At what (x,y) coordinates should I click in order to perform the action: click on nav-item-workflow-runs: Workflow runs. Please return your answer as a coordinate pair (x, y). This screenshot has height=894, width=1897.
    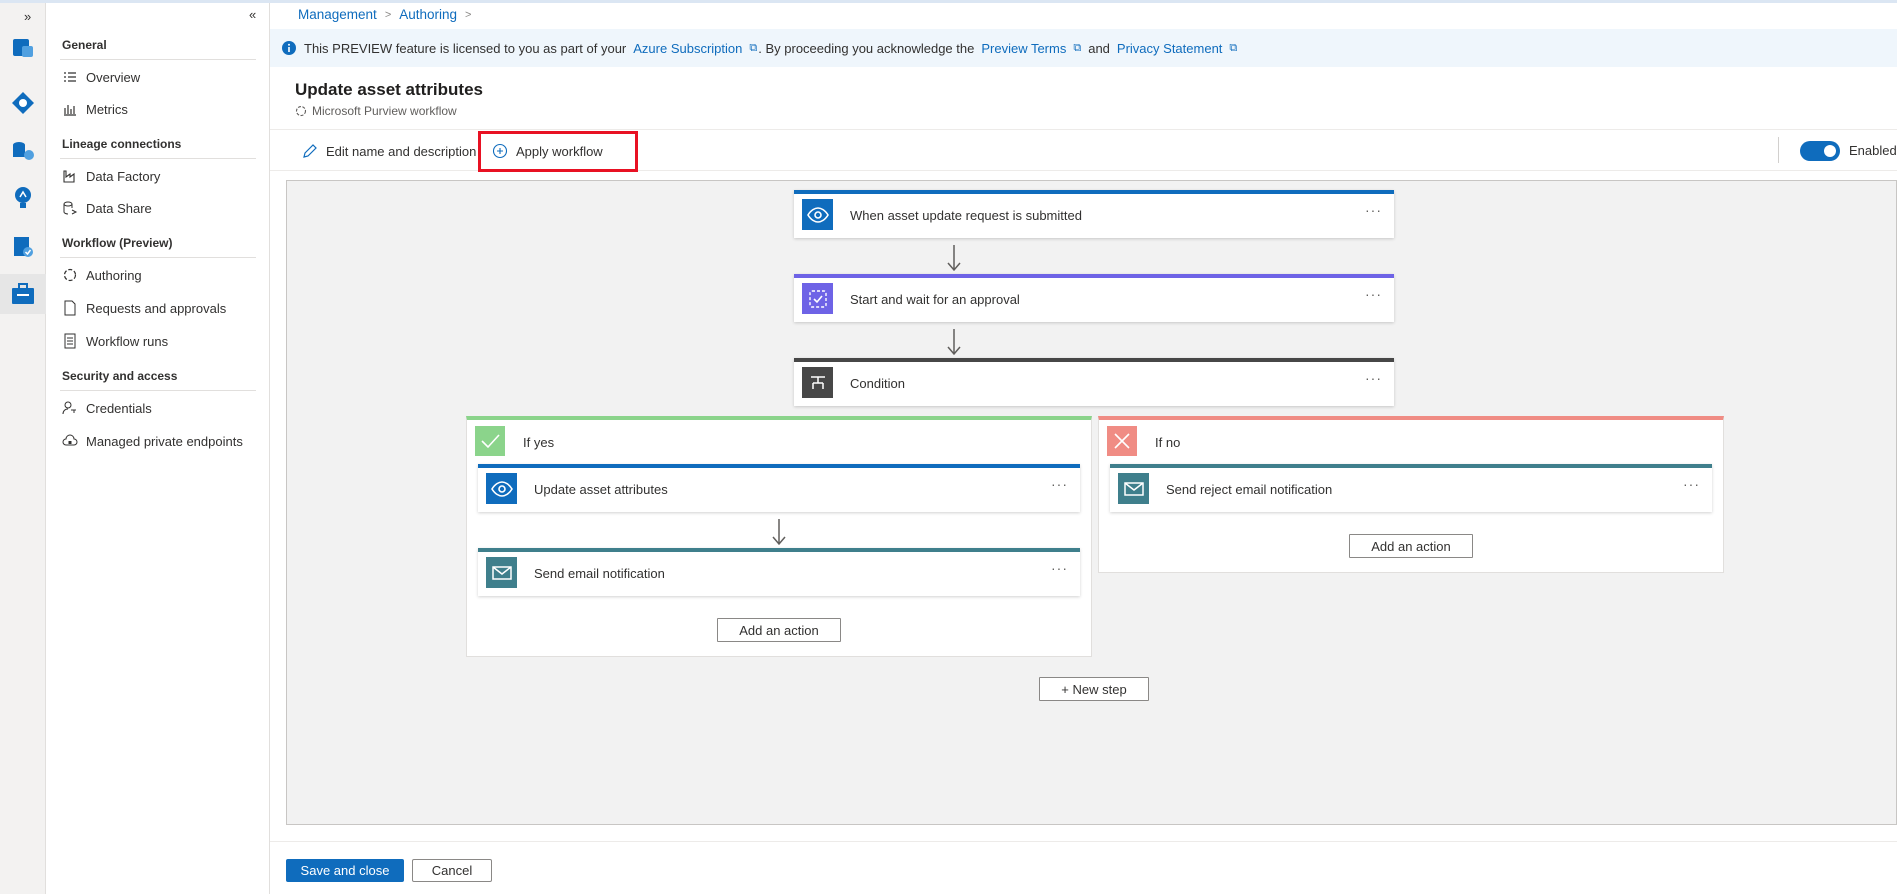
    Looking at the image, I should click on (115, 341).